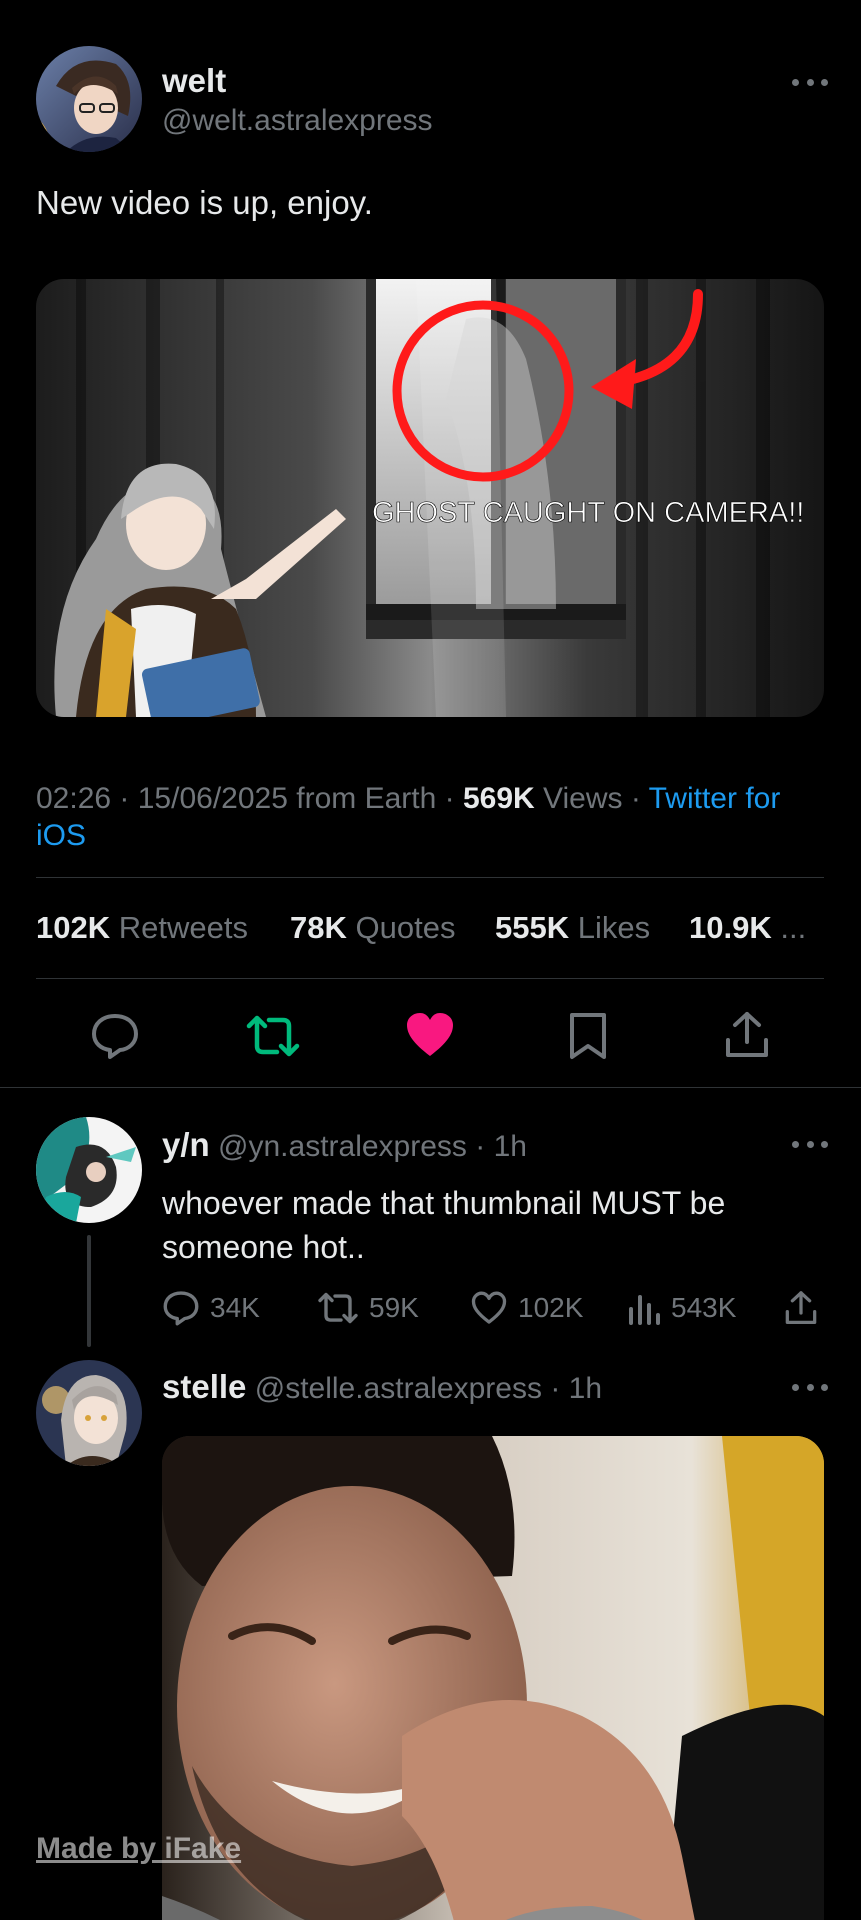  What do you see at coordinates (204, 202) in the screenshot?
I see `tweet-text: New video is up, enjoy.` at bounding box center [204, 202].